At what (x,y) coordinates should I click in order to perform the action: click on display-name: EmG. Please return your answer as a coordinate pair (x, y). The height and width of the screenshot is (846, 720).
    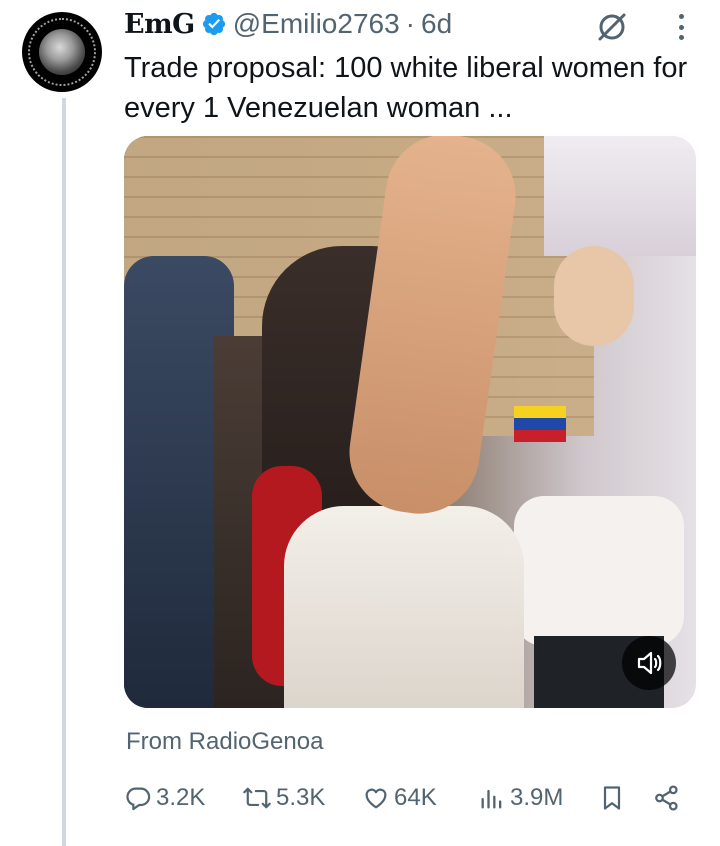
    Looking at the image, I should click on (159, 24).